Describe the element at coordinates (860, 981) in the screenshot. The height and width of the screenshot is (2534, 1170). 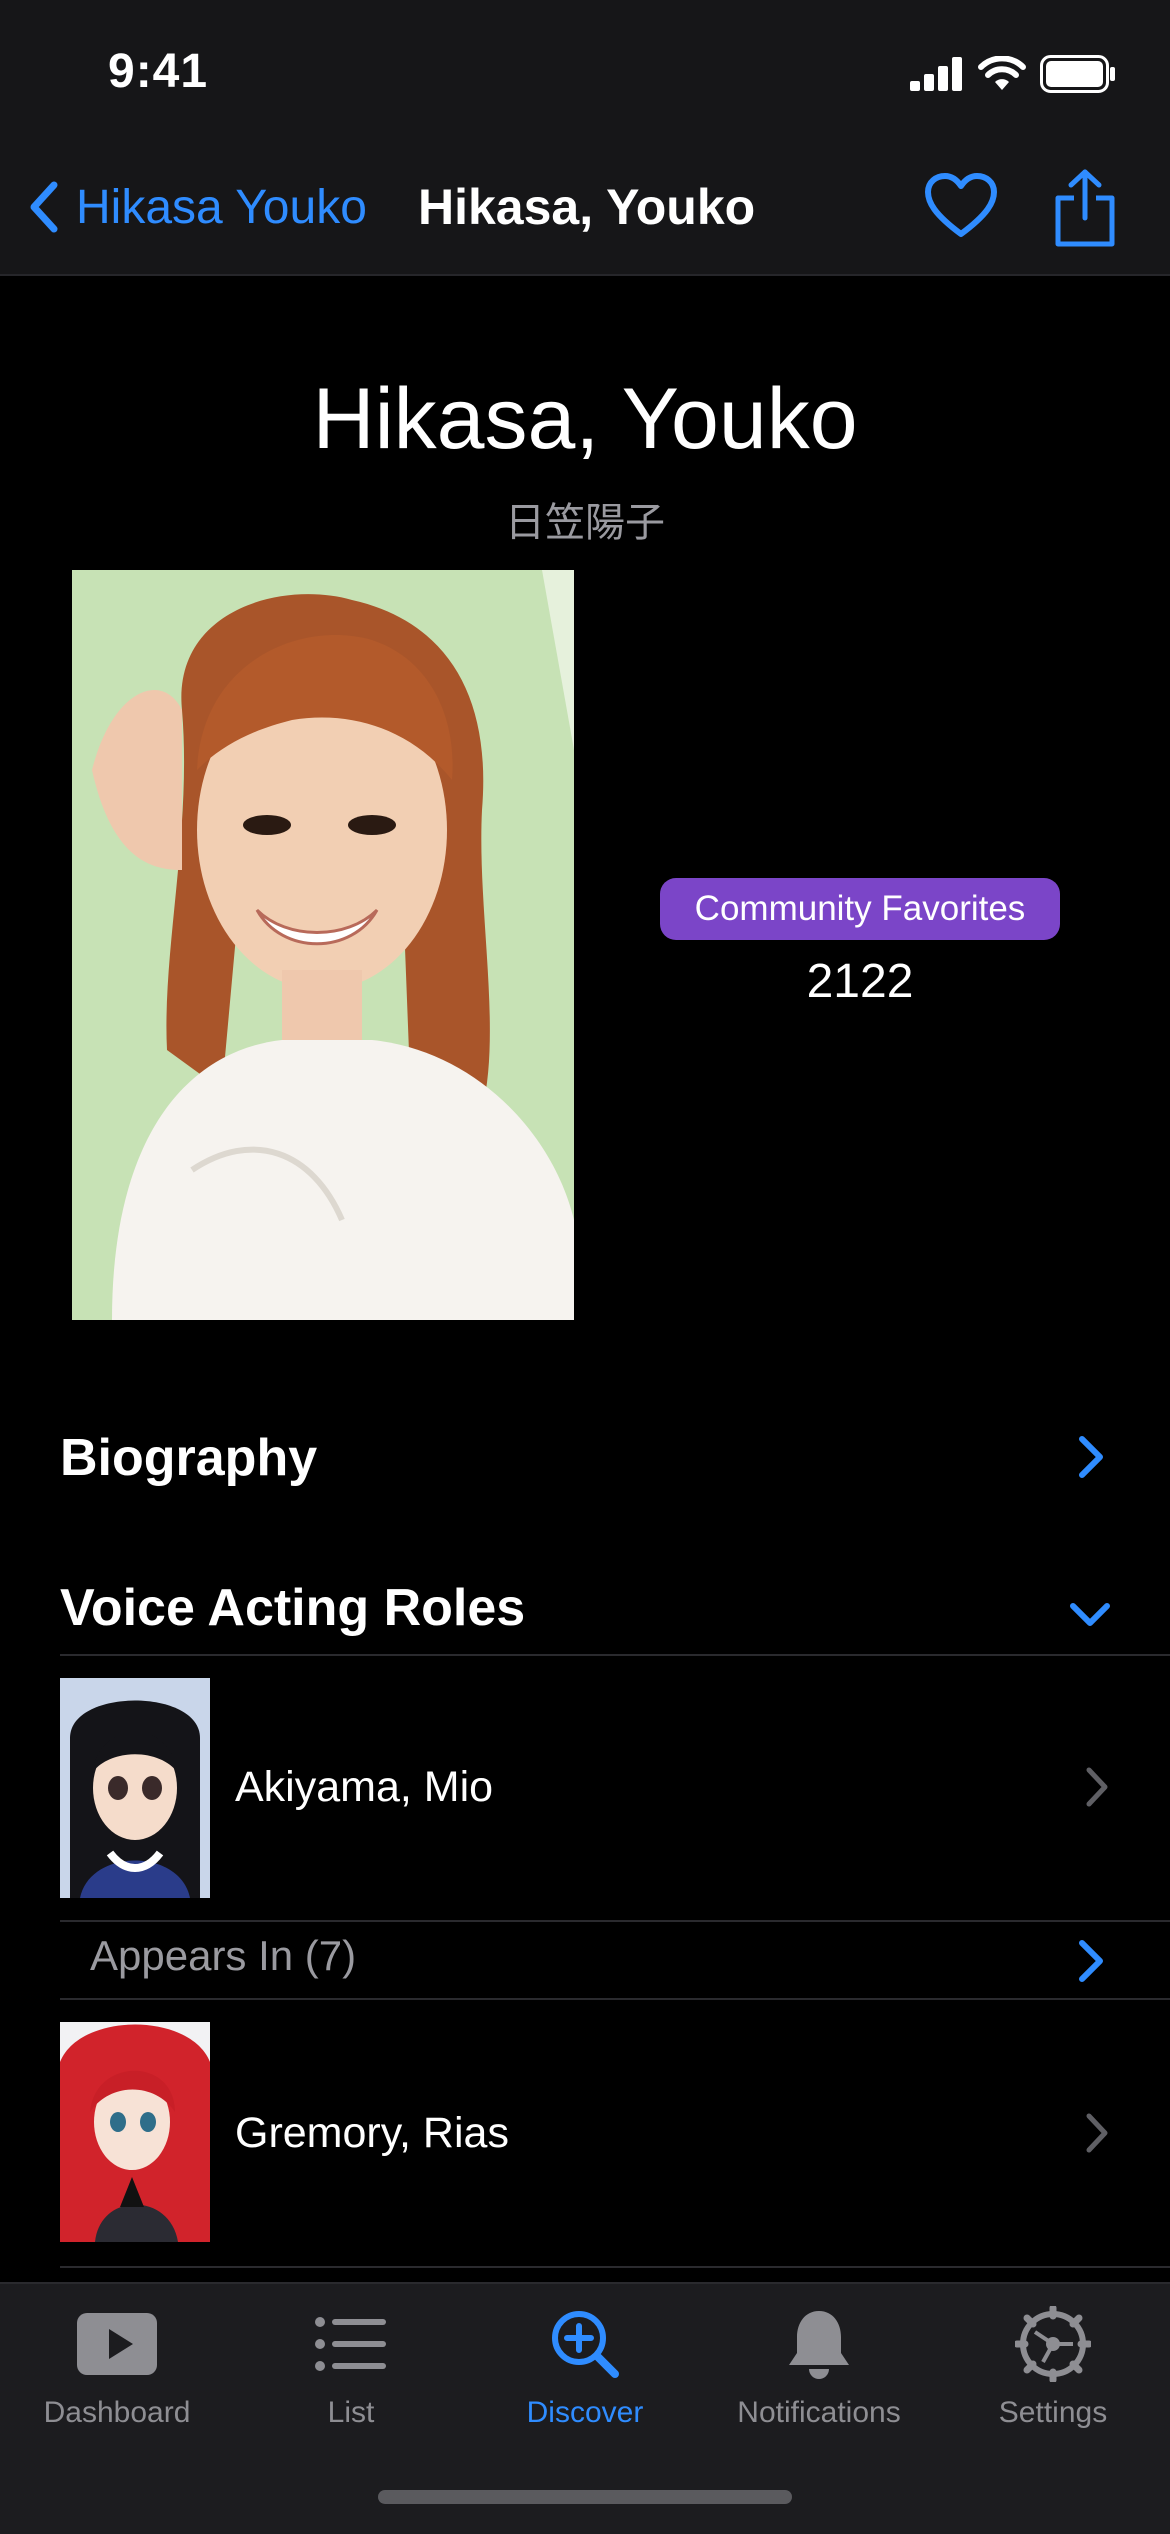
I see `favorites-count: 2122` at that location.